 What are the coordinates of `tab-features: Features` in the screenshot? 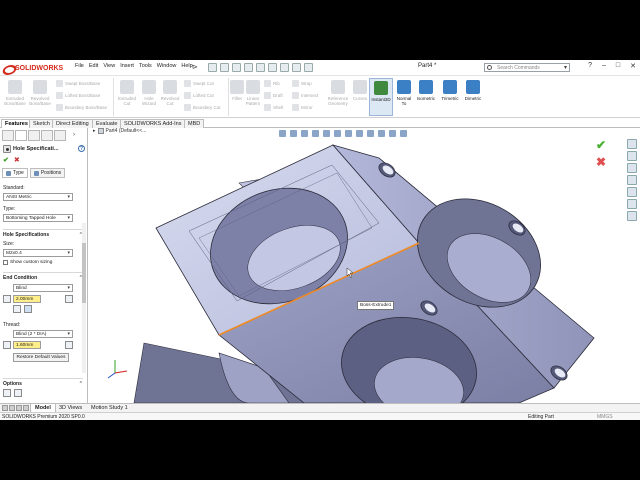 It's located at (16, 123).